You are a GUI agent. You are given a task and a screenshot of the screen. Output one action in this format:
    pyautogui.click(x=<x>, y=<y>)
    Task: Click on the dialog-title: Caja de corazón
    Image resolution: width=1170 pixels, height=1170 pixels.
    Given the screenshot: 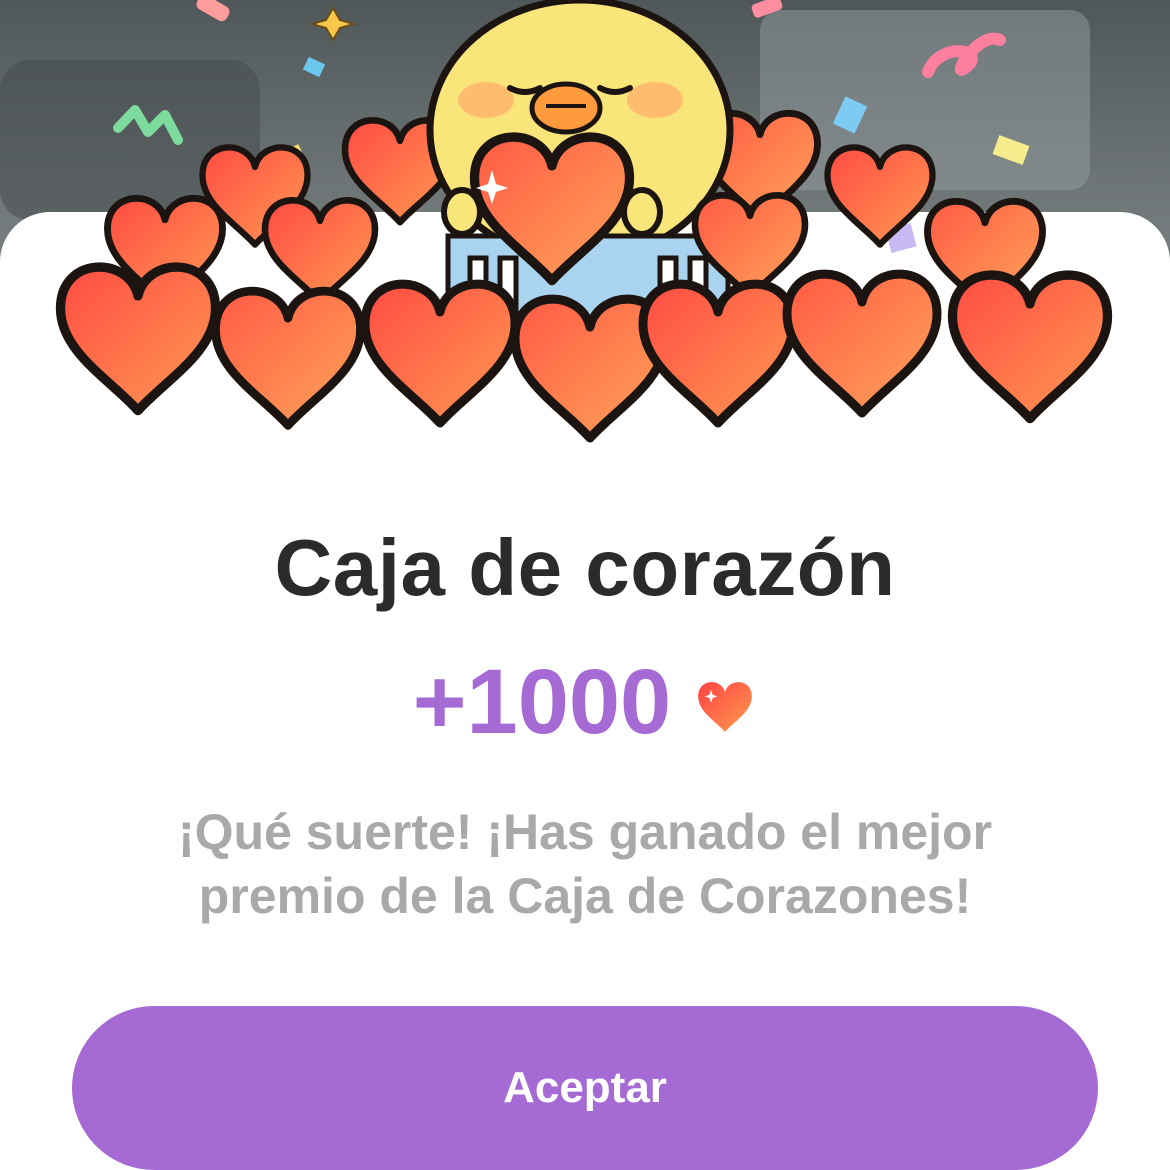 What is the action you would take?
    pyautogui.click(x=585, y=567)
    